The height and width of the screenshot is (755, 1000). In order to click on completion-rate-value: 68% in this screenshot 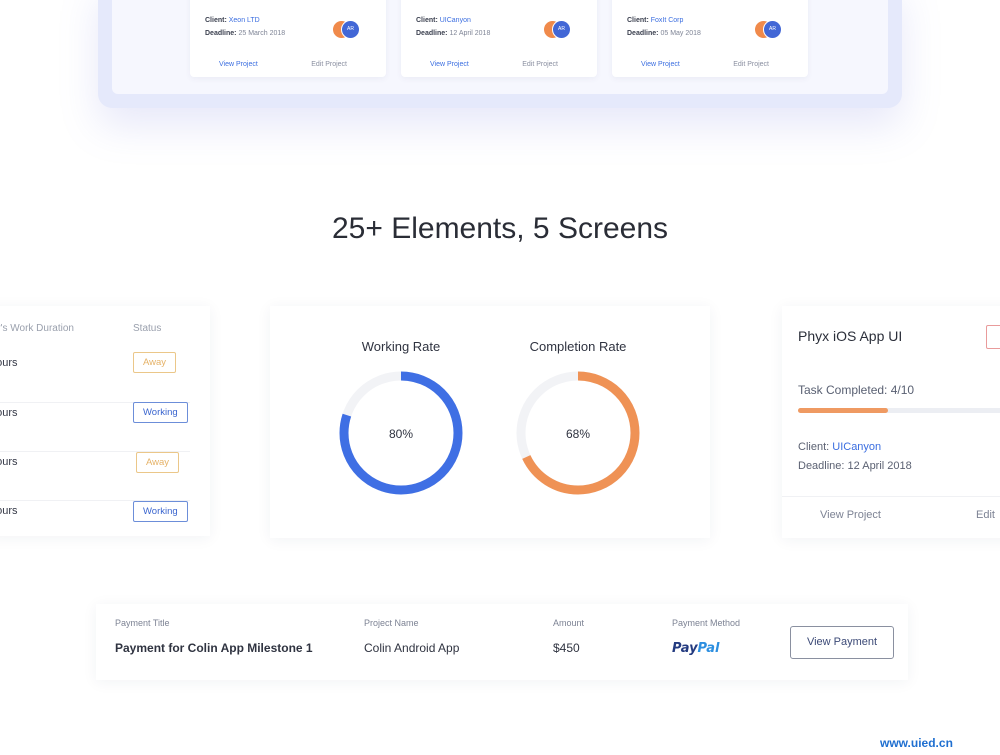, I will do `click(578, 434)`.